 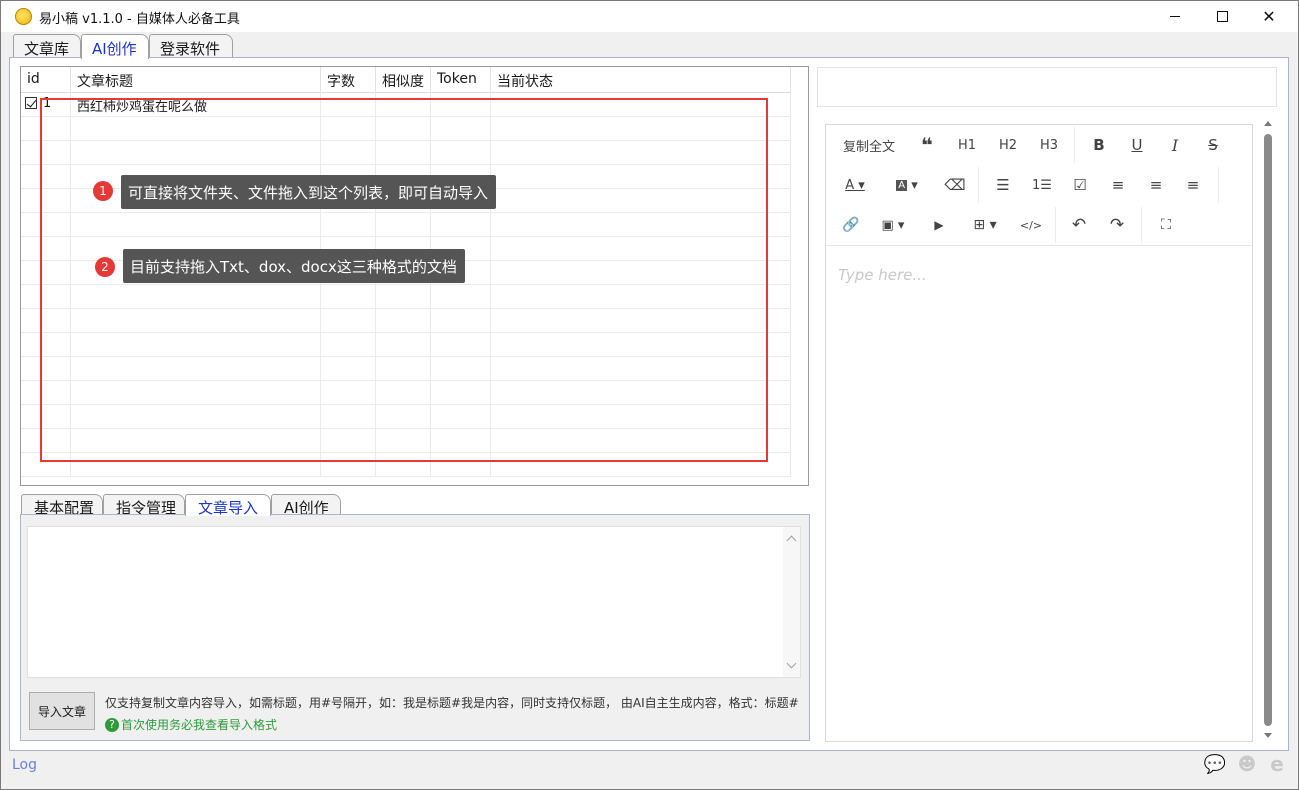 What do you see at coordinates (105, 267) in the screenshot?
I see `tip-number-badge: 2` at bounding box center [105, 267].